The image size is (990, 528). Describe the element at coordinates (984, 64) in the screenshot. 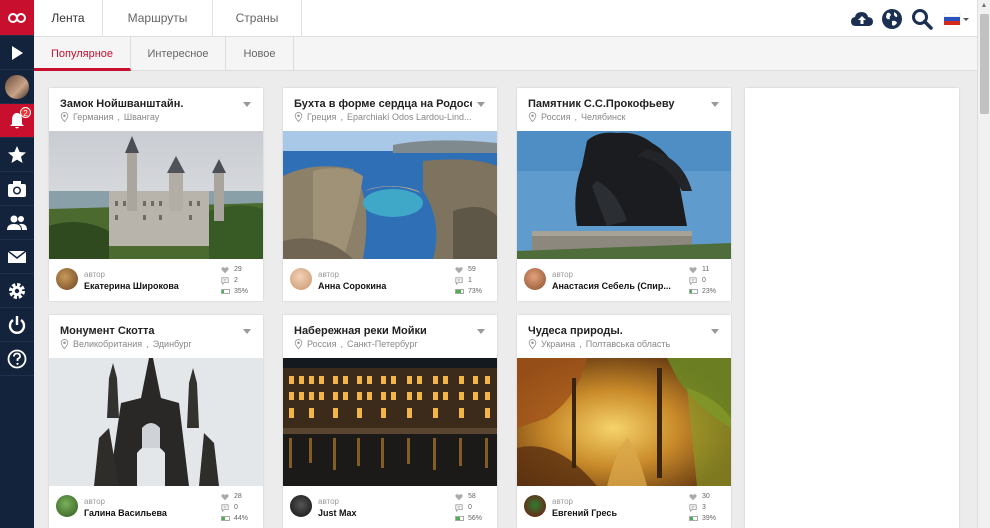

I see `scroll-thumb` at that location.